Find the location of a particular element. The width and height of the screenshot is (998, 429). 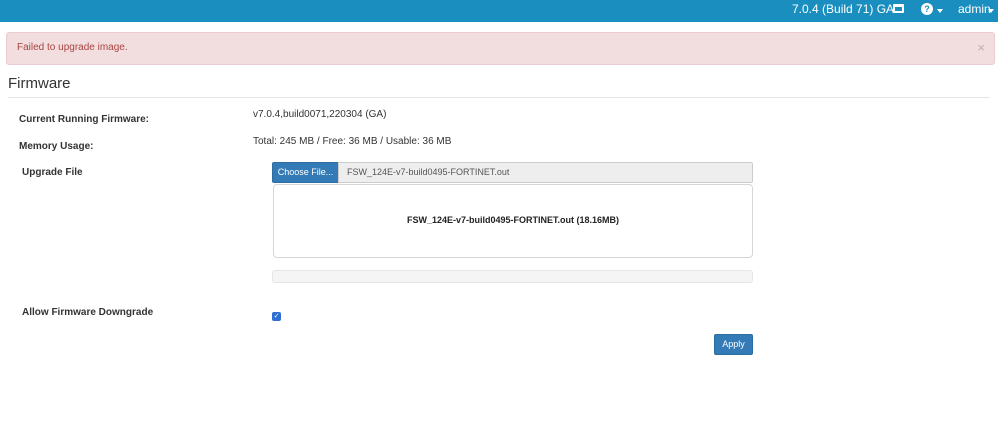

top-navbar: 7.0.4 (Build 71) GA ? admin is located at coordinates (499, 11).